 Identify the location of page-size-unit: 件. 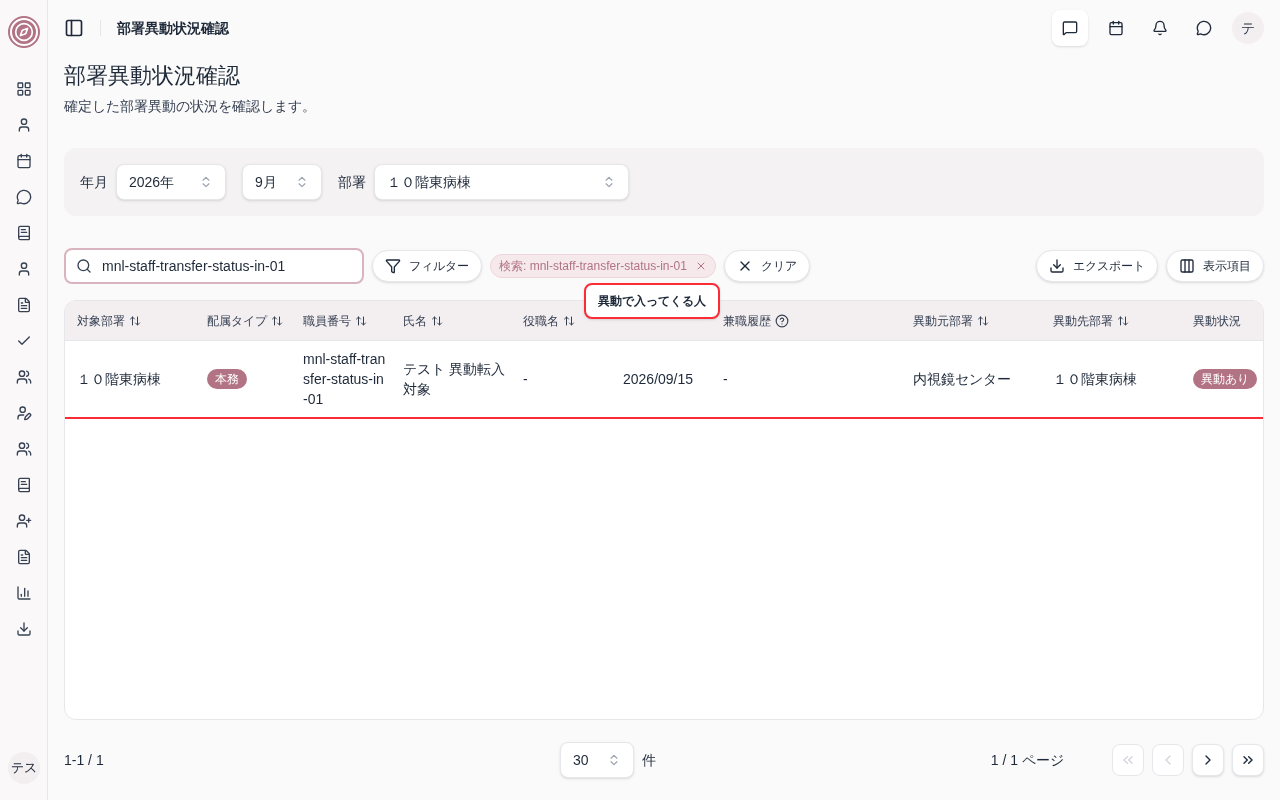
(649, 760).